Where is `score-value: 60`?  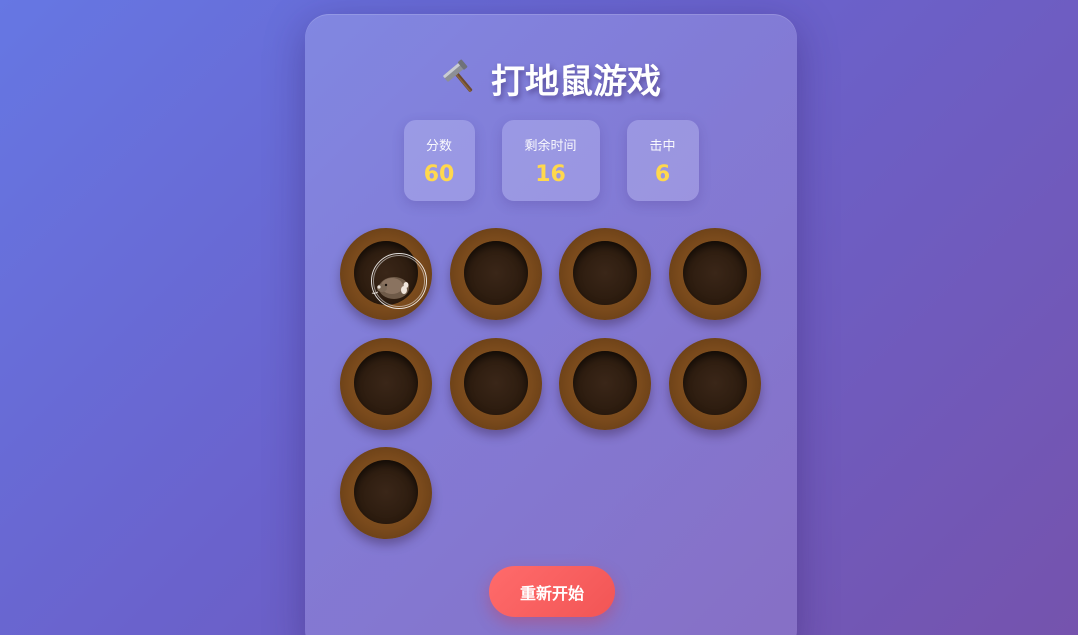
score-value: 60 is located at coordinates (439, 174).